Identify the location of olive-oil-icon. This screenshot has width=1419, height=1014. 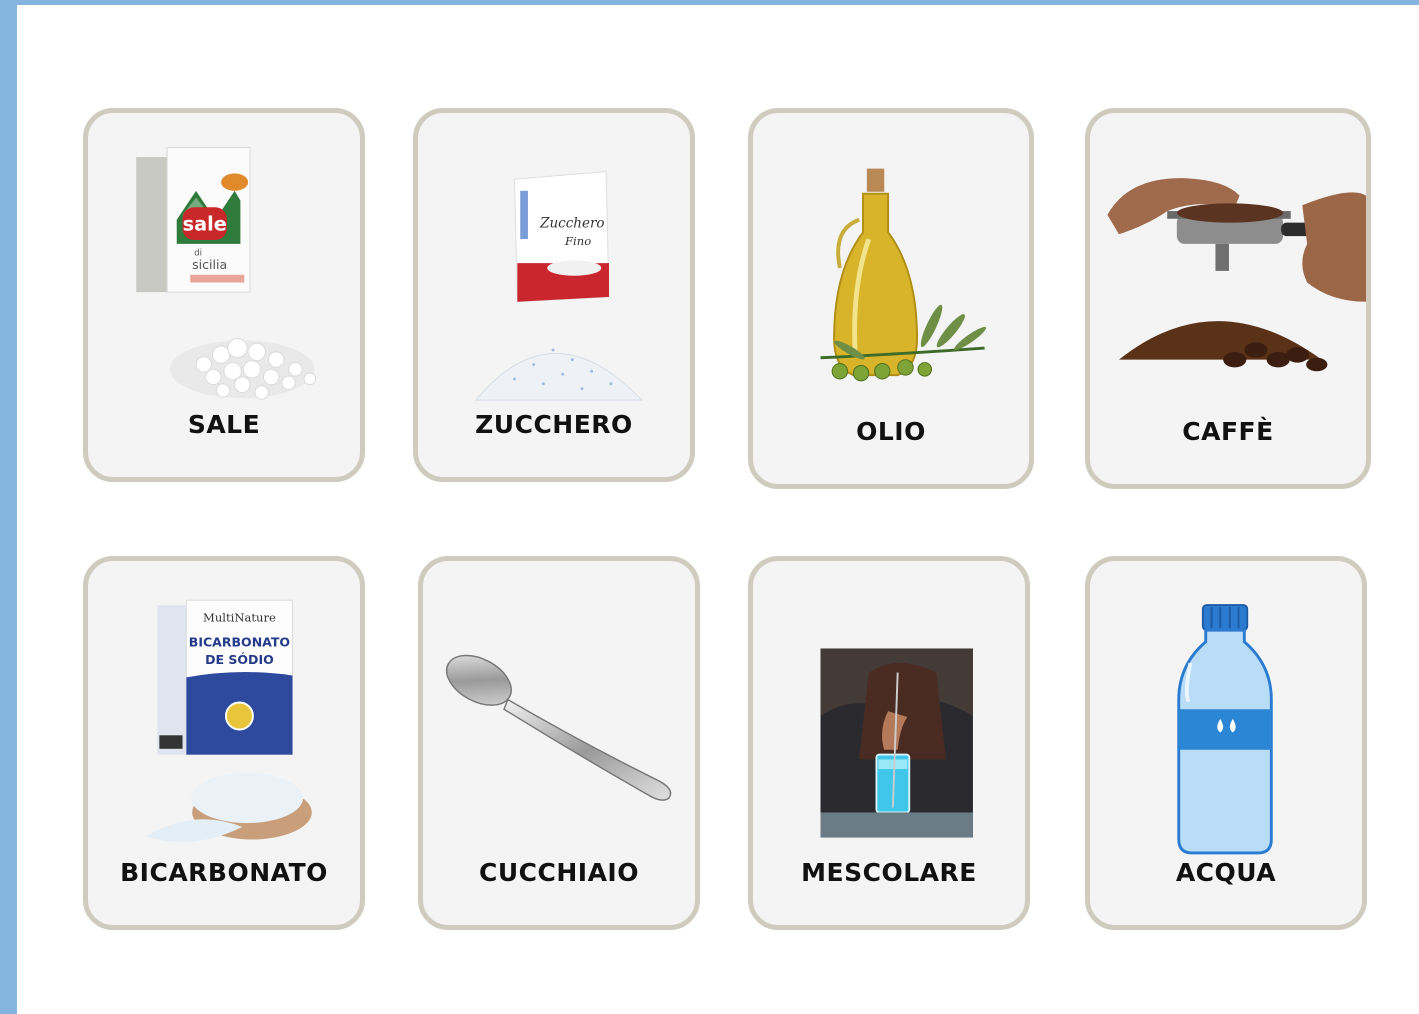
(903, 275).